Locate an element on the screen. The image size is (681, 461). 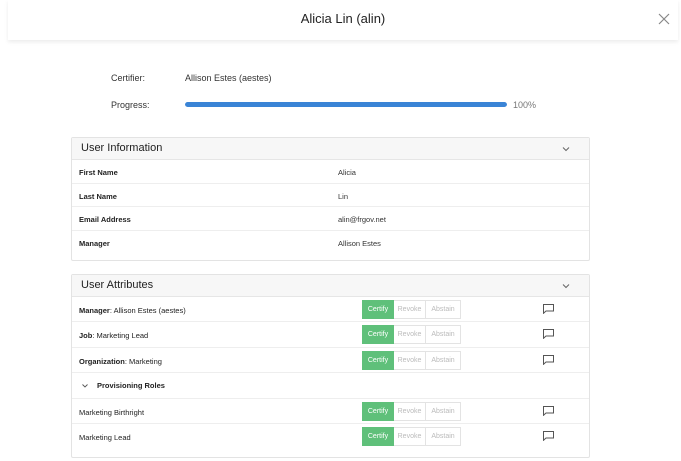
info-key: Last Name is located at coordinates (98, 196).